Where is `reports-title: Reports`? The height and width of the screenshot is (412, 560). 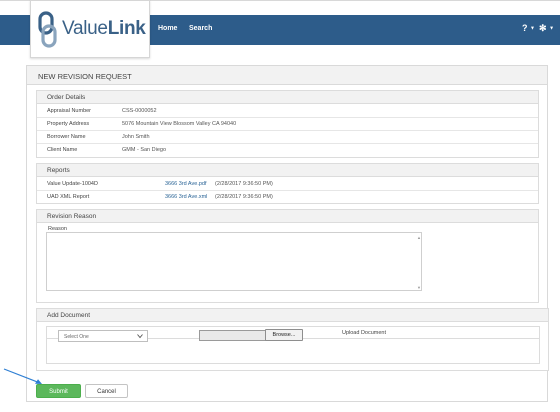 reports-title: Reports is located at coordinates (58, 170).